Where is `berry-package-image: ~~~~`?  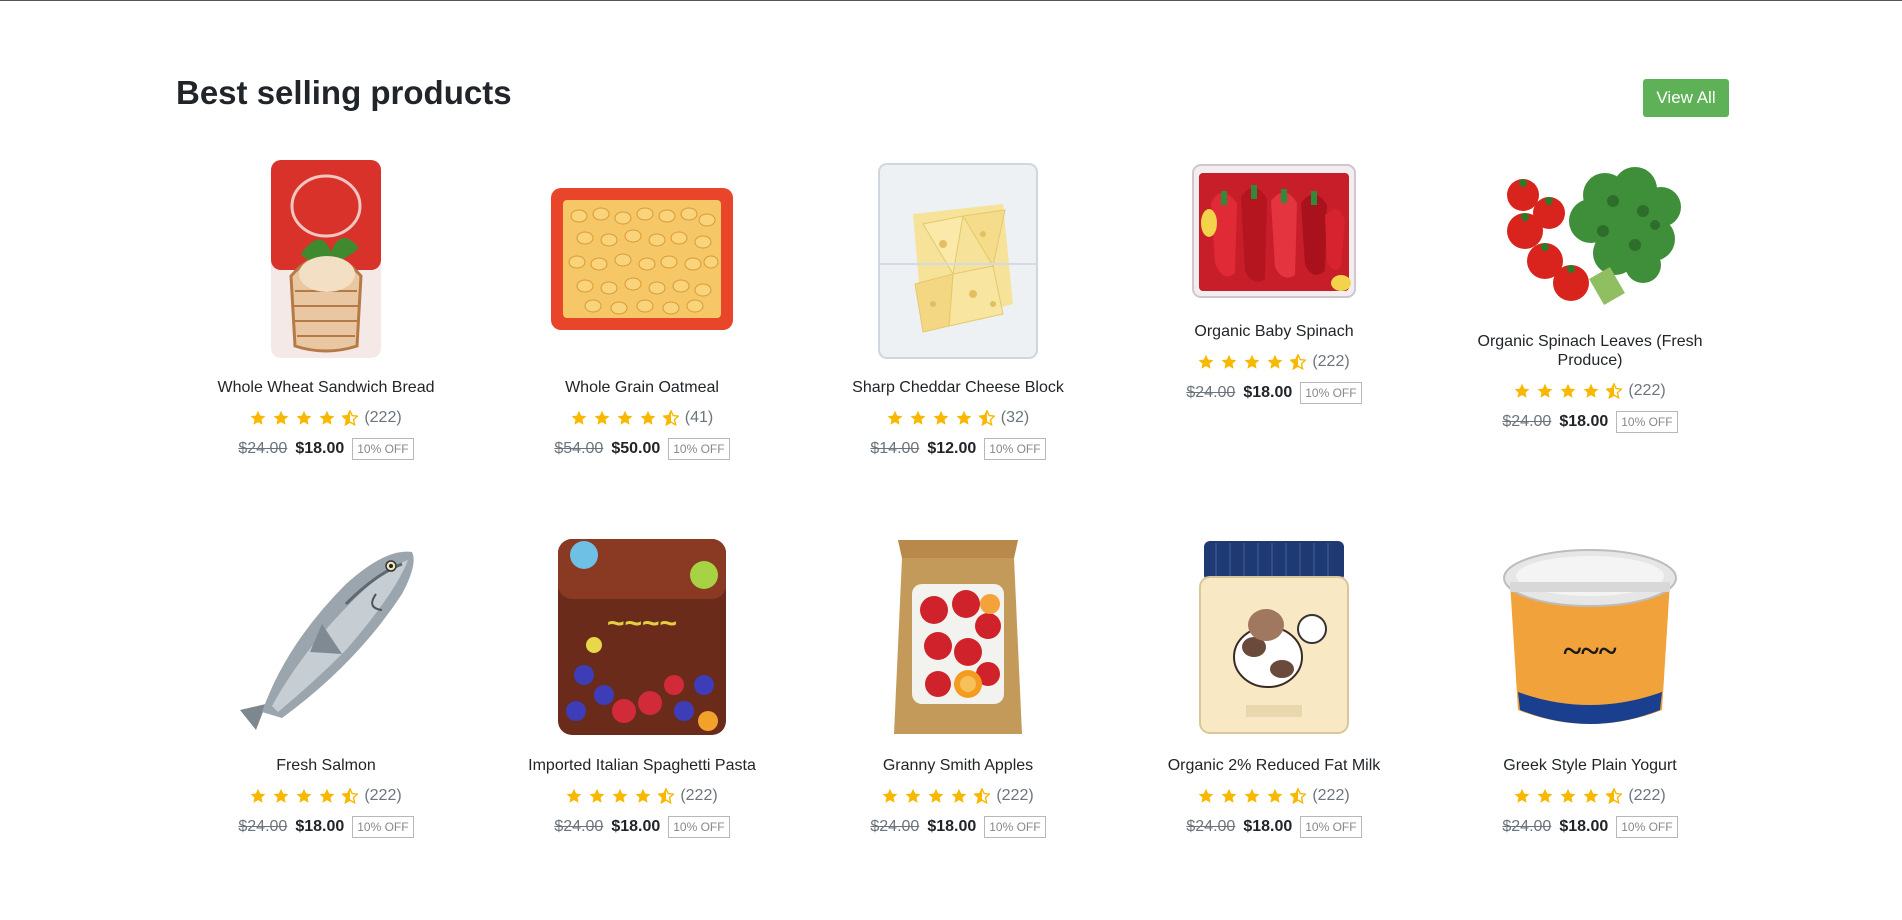 berry-package-image: ~~~~ is located at coordinates (642, 637).